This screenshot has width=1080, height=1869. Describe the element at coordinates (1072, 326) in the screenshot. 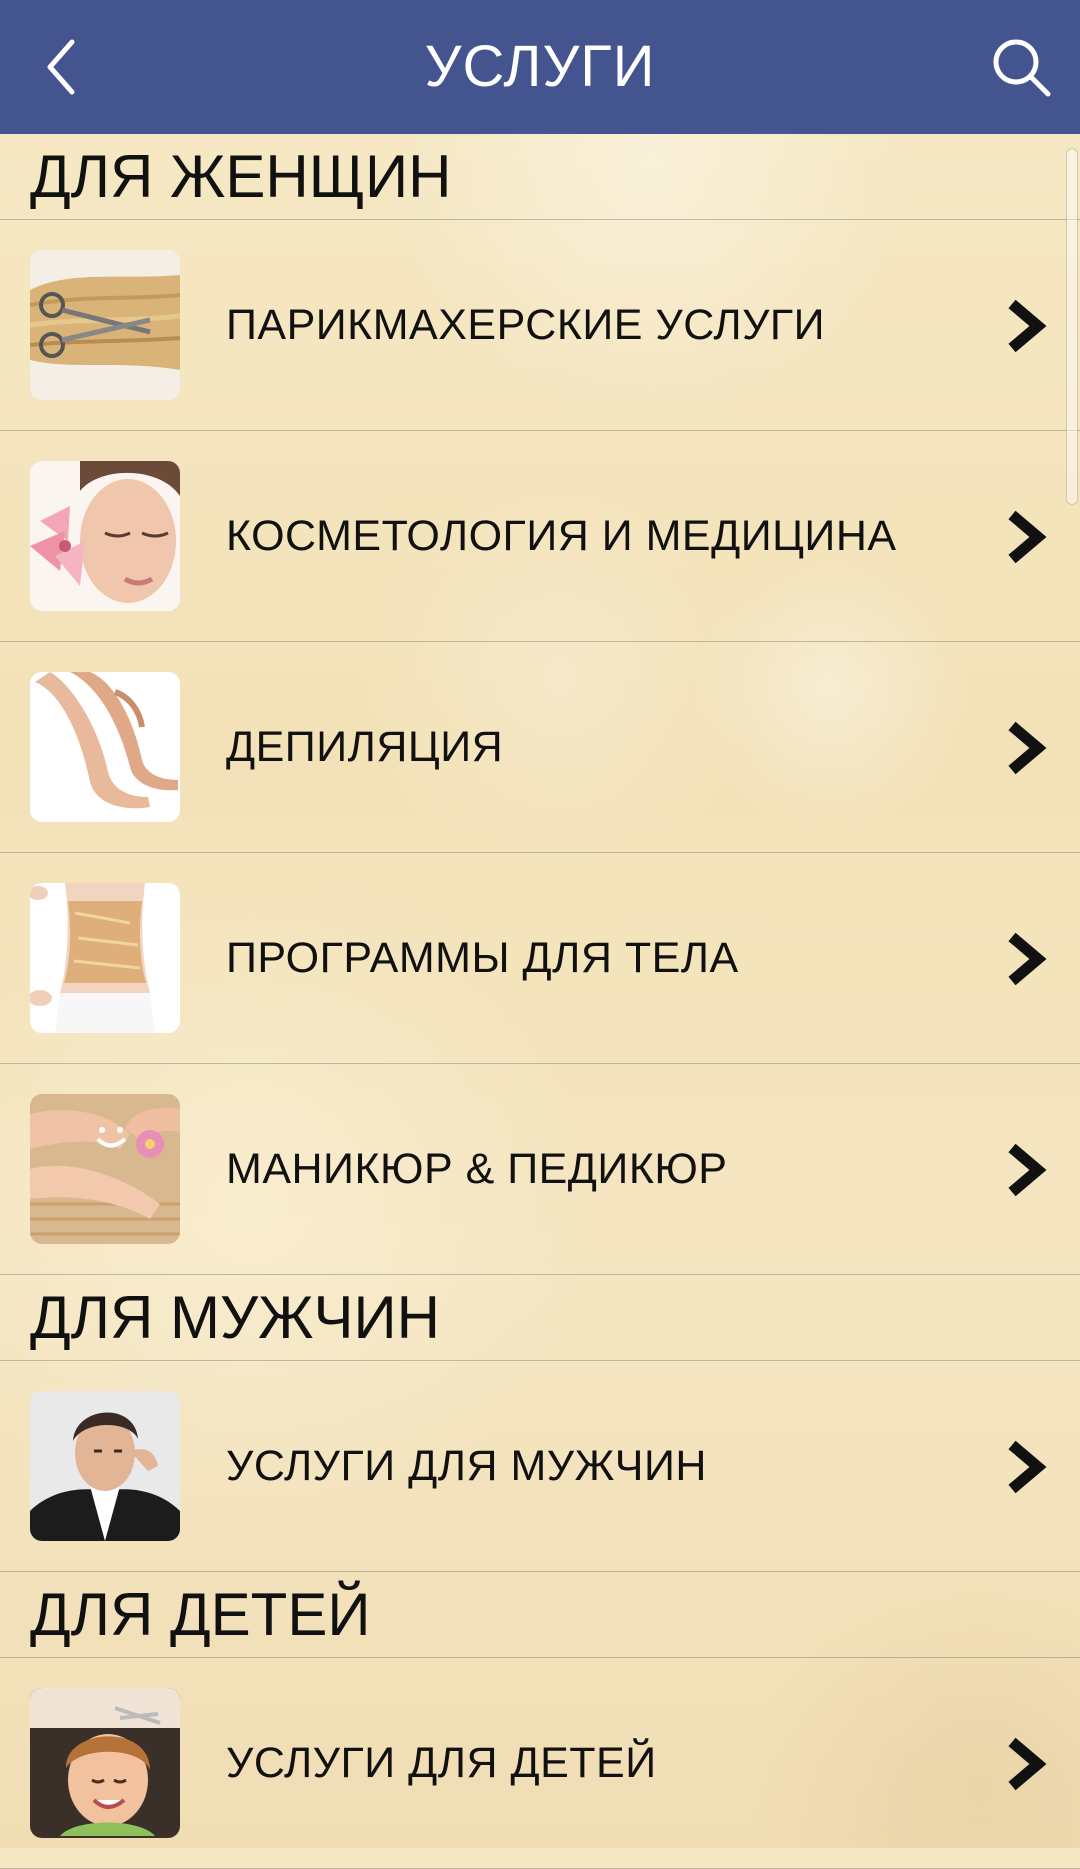

I see `scrollbar` at that location.